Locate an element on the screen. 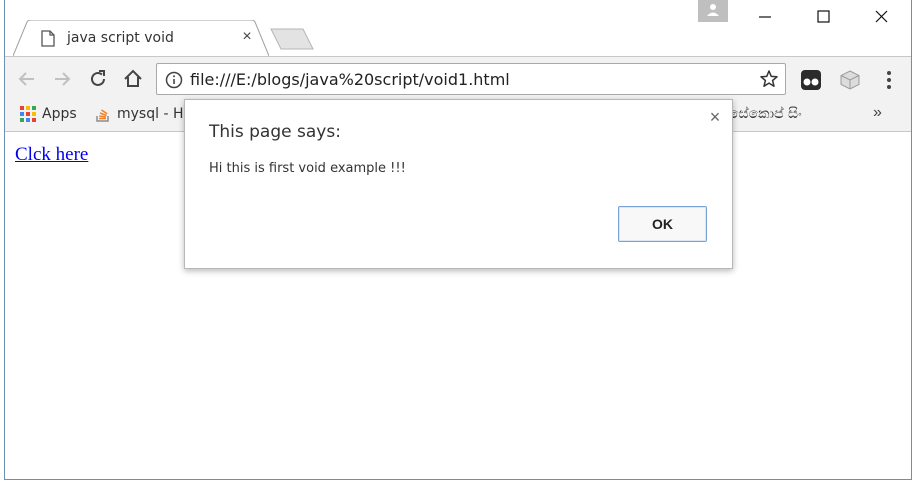 The width and height of the screenshot is (920, 482). bookmark-mysql: mysql - H is located at coordinates (139, 116).